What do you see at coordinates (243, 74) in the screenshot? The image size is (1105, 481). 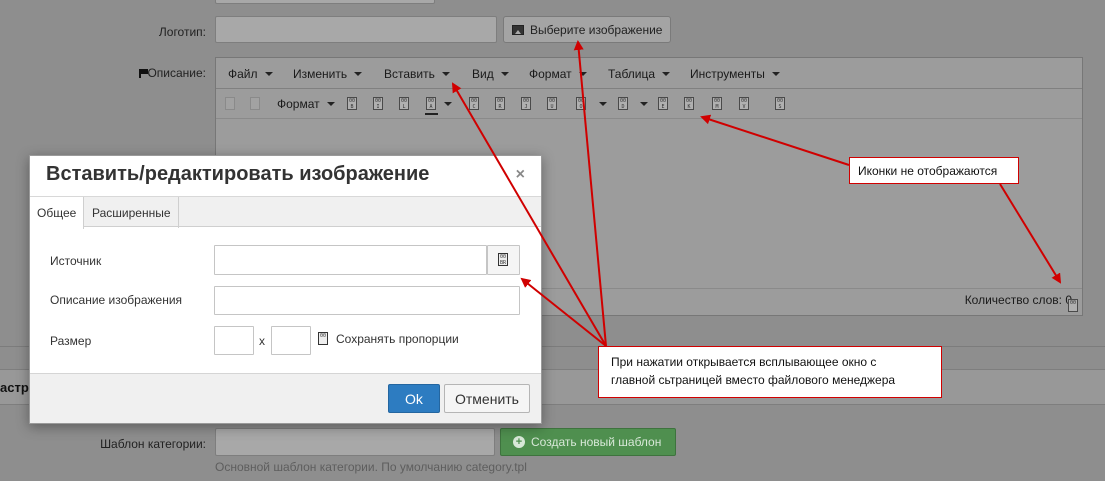 I see `menu-file-label: Файл` at bounding box center [243, 74].